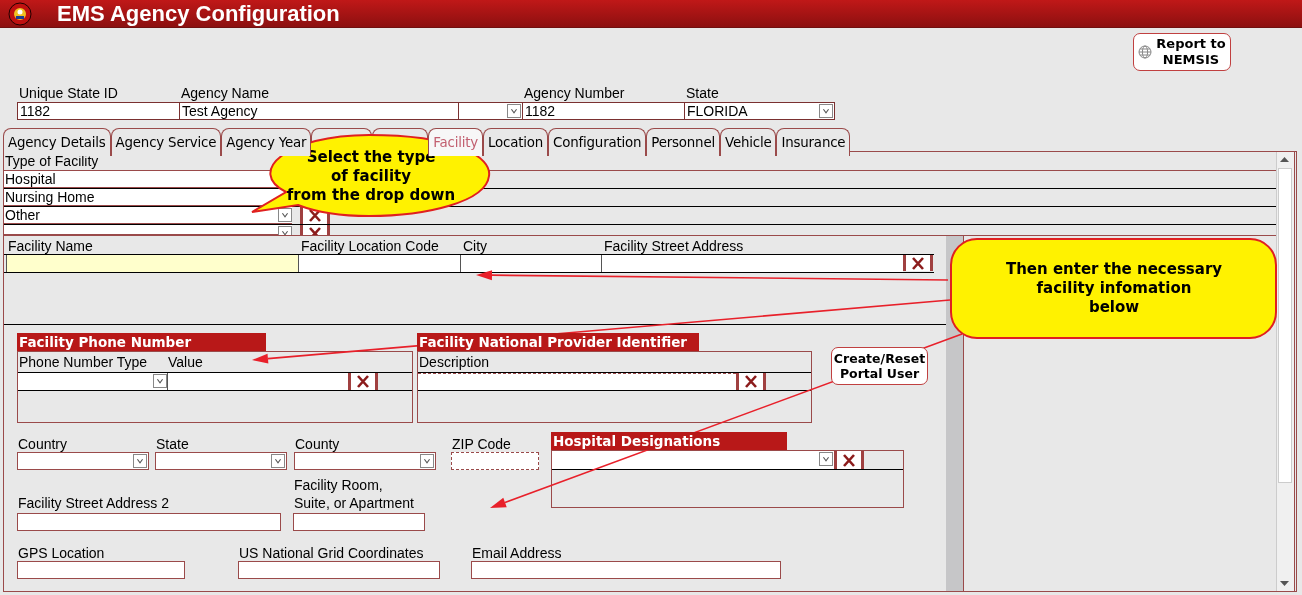 The height and width of the screenshot is (595, 1302). I want to click on tab: Agency Year, so click(266, 142).